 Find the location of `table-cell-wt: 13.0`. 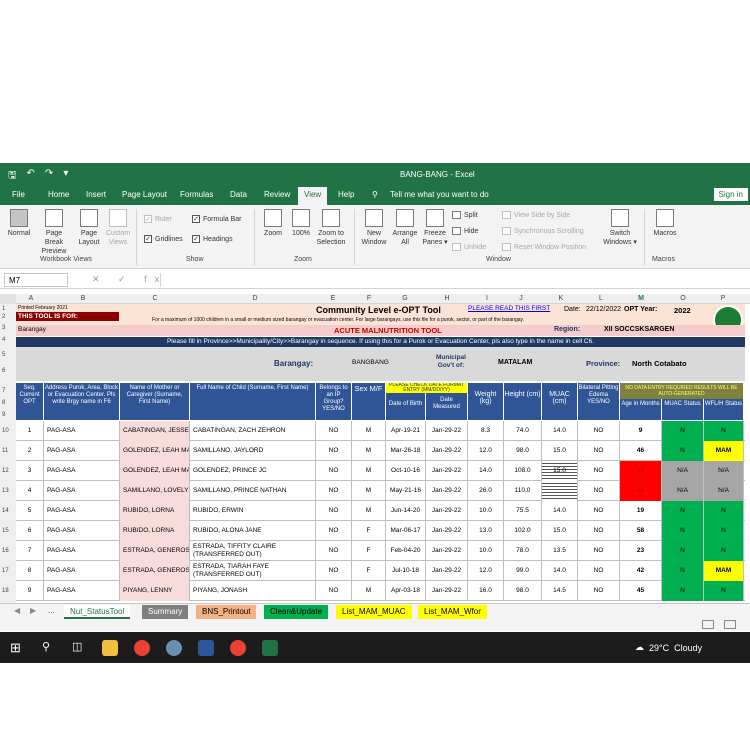

table-cell-wt: 13.0 is located at coordinates (486, 531).